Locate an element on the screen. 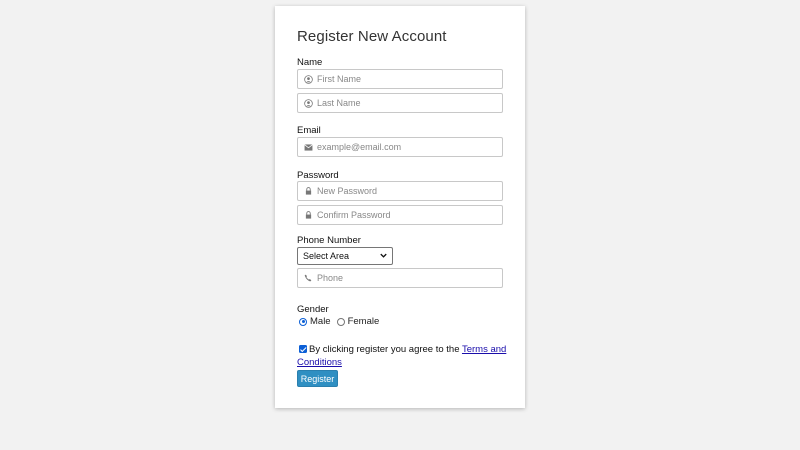 The image size is (800, 450). area-select: Select Area is located at coordinates (345, 256).